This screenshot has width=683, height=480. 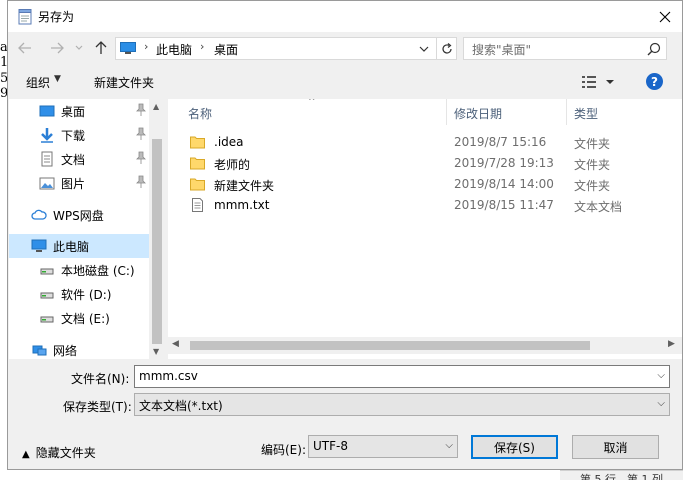 I want to click on close-icon, so click(x=665, y=16).